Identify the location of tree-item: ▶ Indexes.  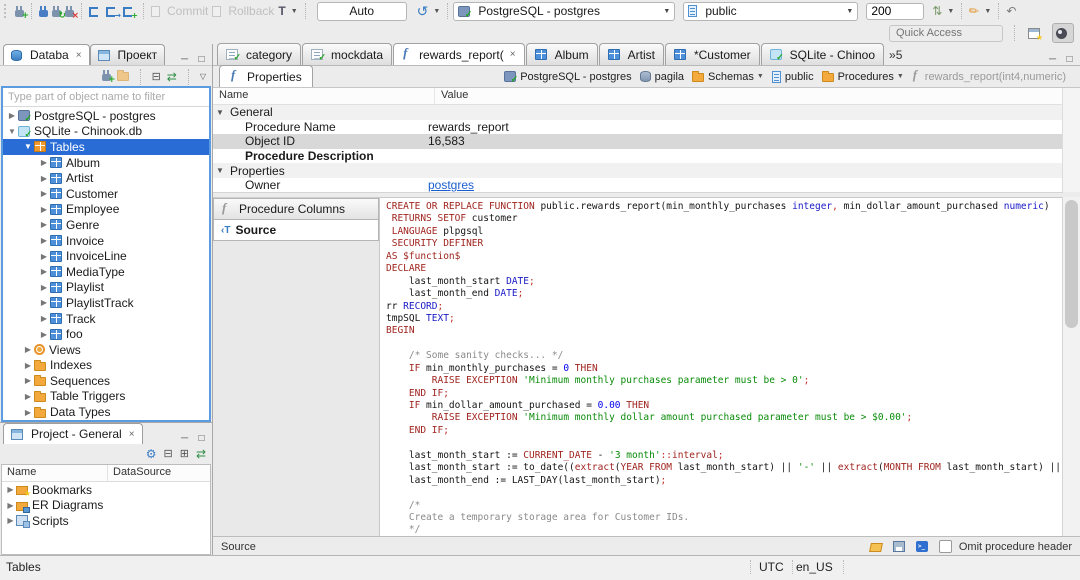
(106, 366).